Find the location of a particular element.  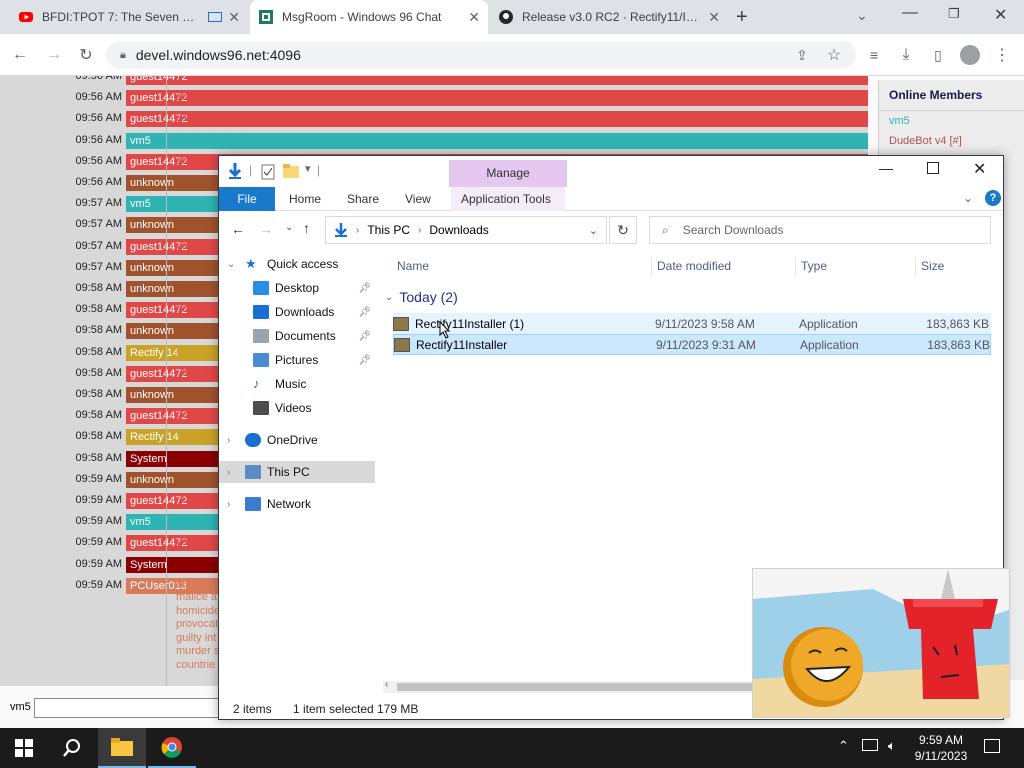

tab-home: Home is located at coordinates (305, 199).